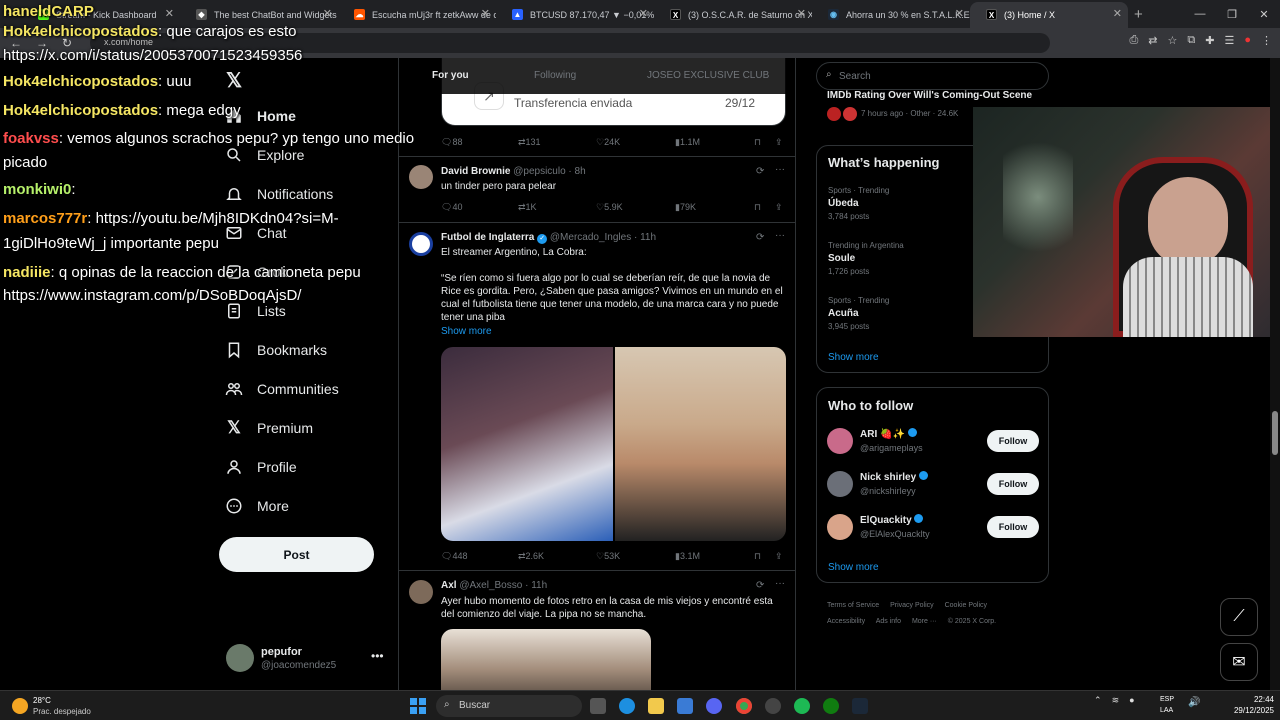 This screenshot has height=720, width=1280. Describe the element at coordinates (268, 428) in the screenshot. I see `nav-premium: 𝕏 Premium` at that location.